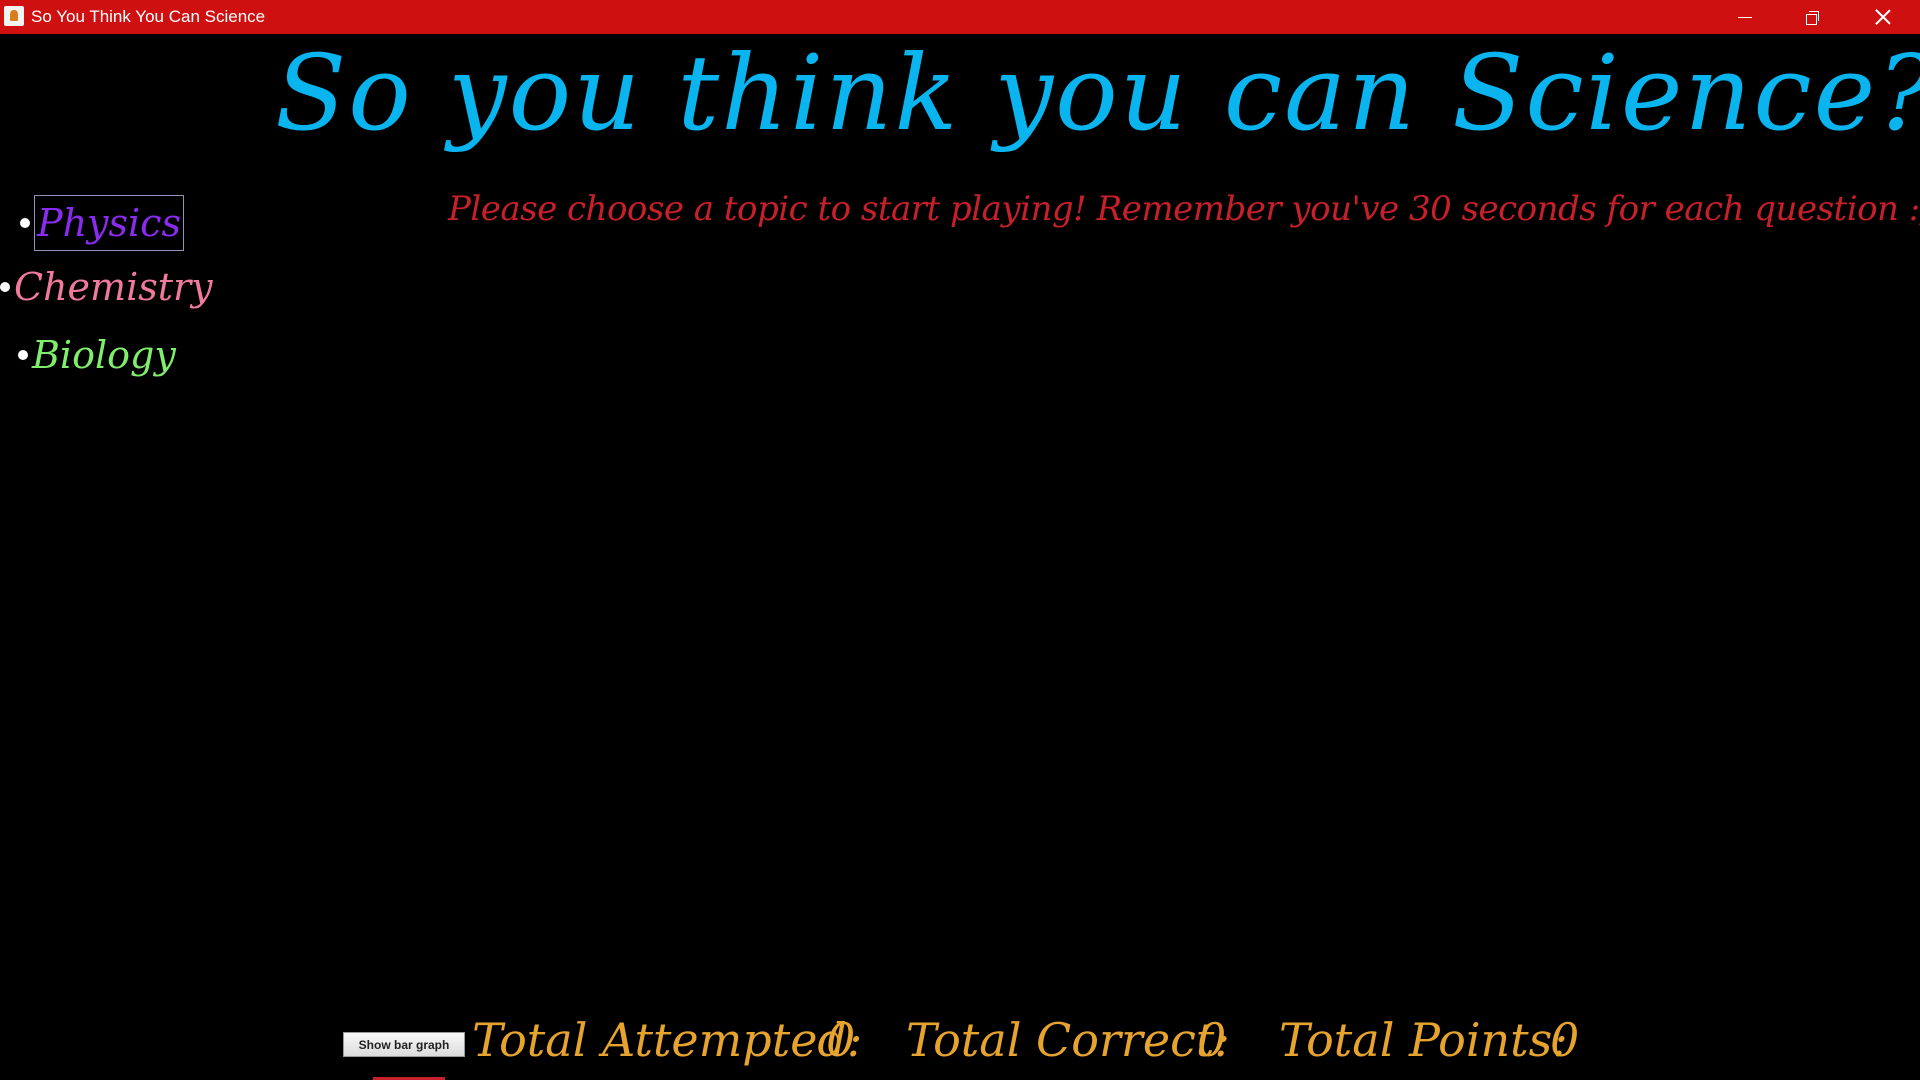 The width and height of the screenshot is (1920, 1080). Describe the element at coordinates (104, 355) in the screenshot. I see `topic-label-biology: Biology` at that location.